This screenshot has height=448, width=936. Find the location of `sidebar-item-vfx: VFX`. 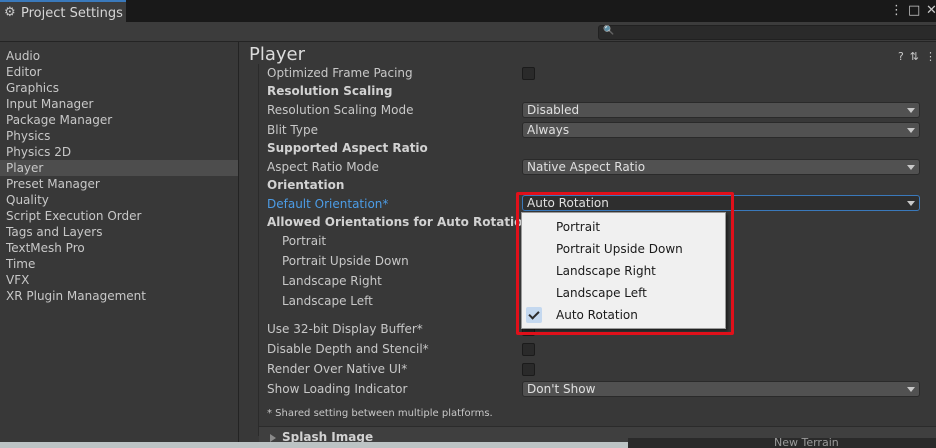

sidebar-item-vfx: VFX is located at coordinates (119, 280).